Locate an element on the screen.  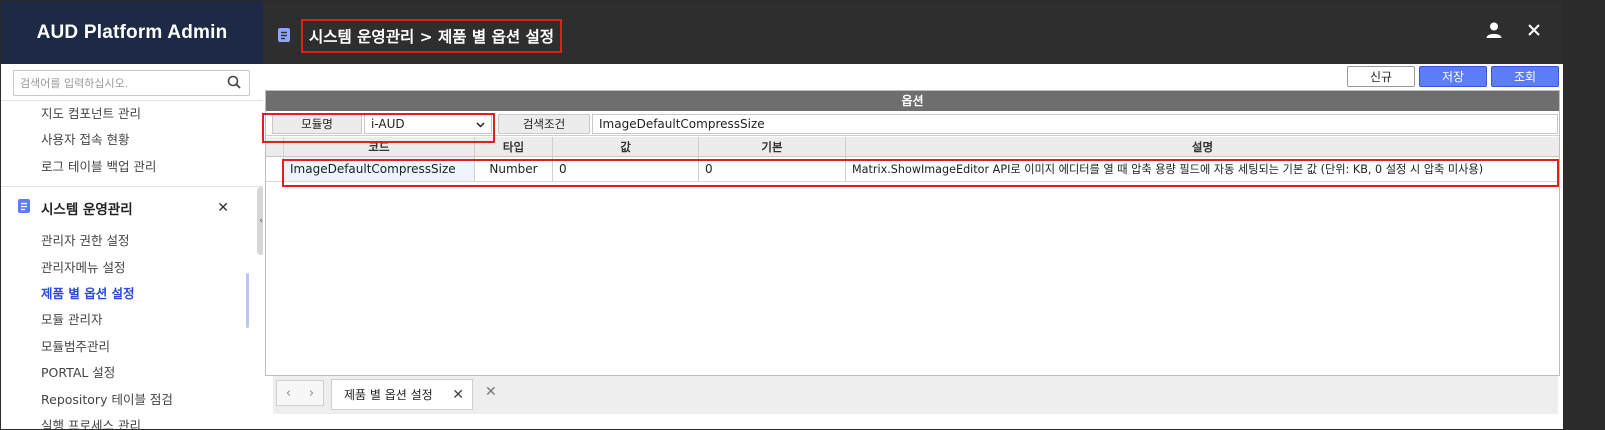
toolbar: 신규 저장 조회 is located at coordinates (1453, 76).